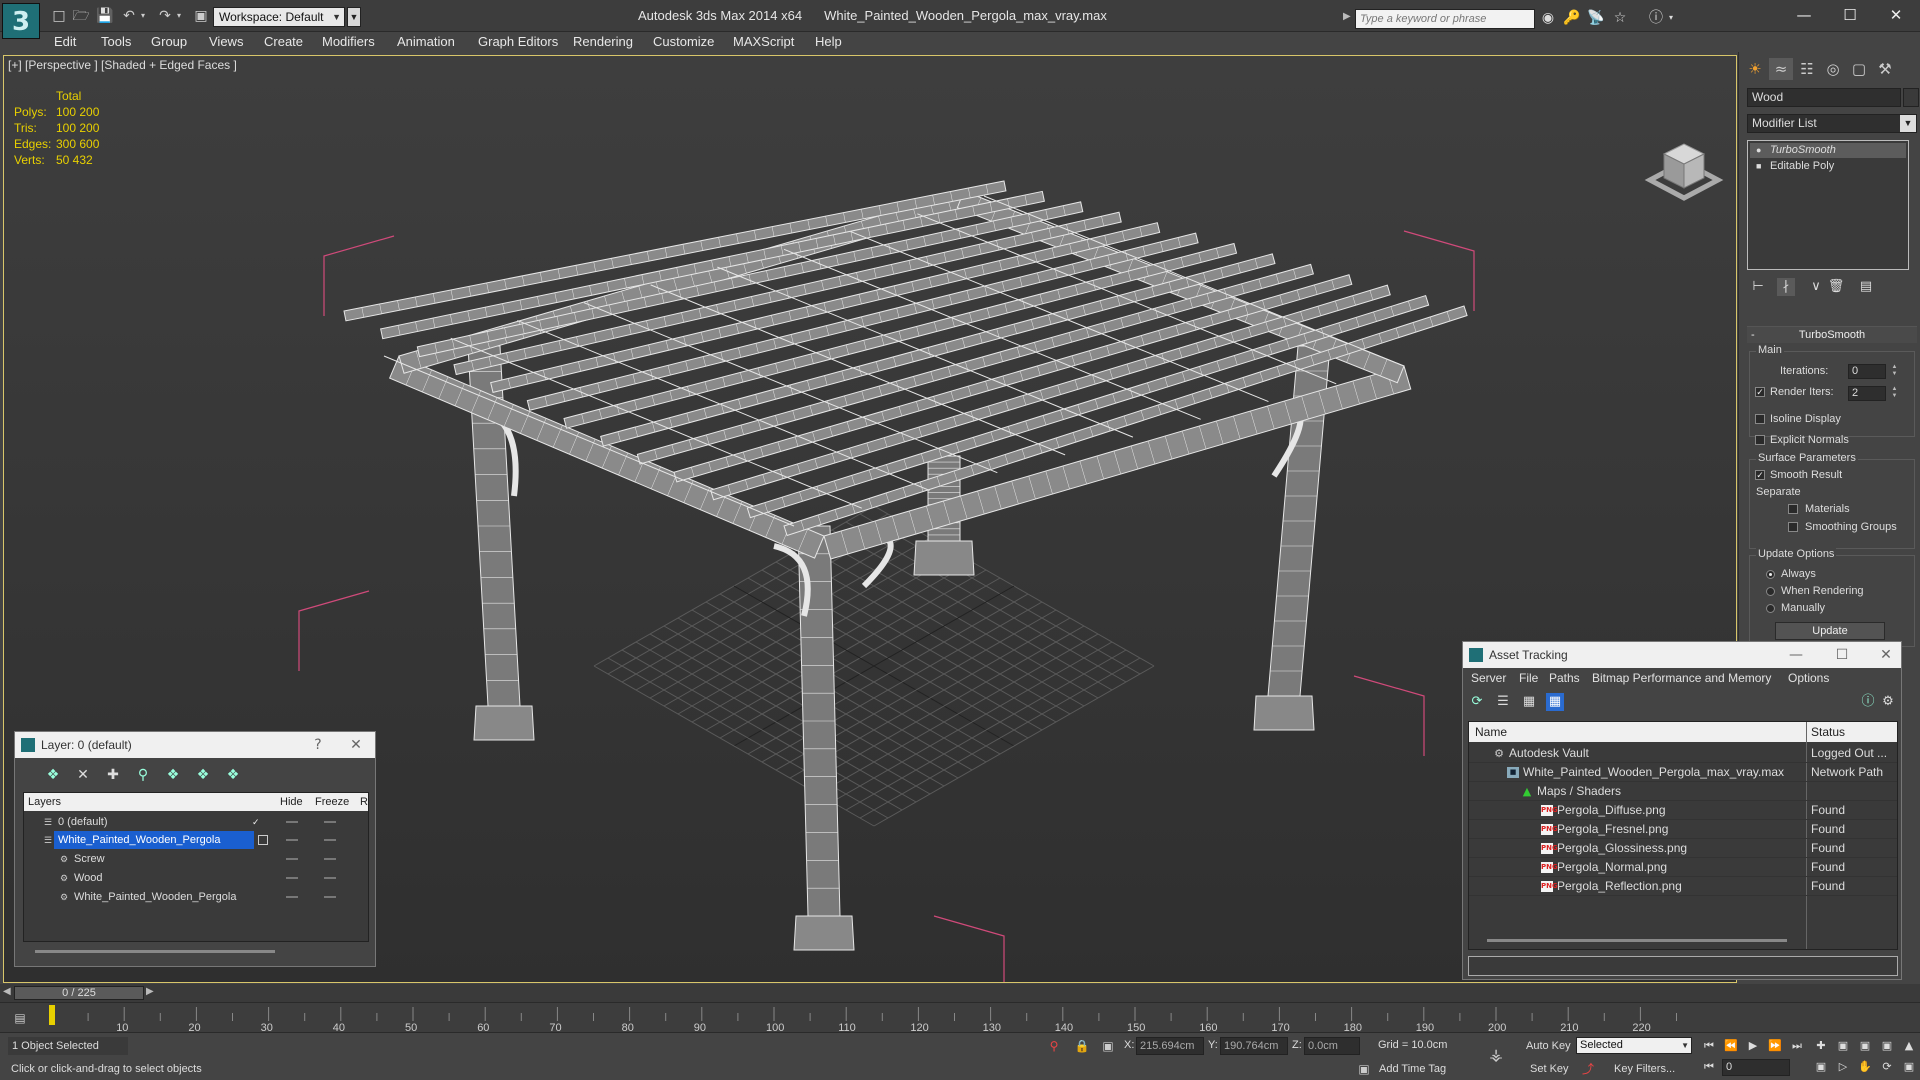 This screenshot has width=1920, height=1080. Describe the element at coordinates (196, 878) in the screenshot. I see `layer-row: ⚙ Wood` at that location.